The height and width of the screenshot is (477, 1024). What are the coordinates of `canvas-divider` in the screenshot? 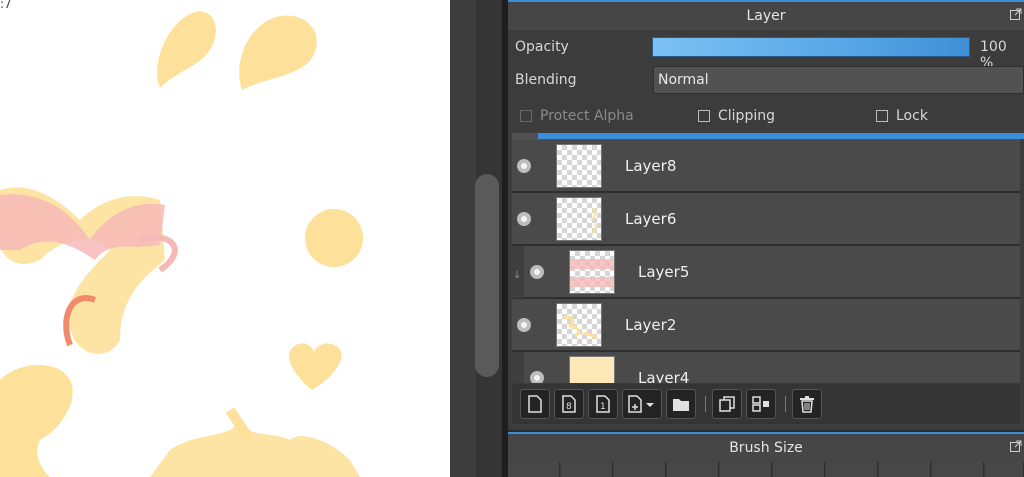 It's located at (463, 238).